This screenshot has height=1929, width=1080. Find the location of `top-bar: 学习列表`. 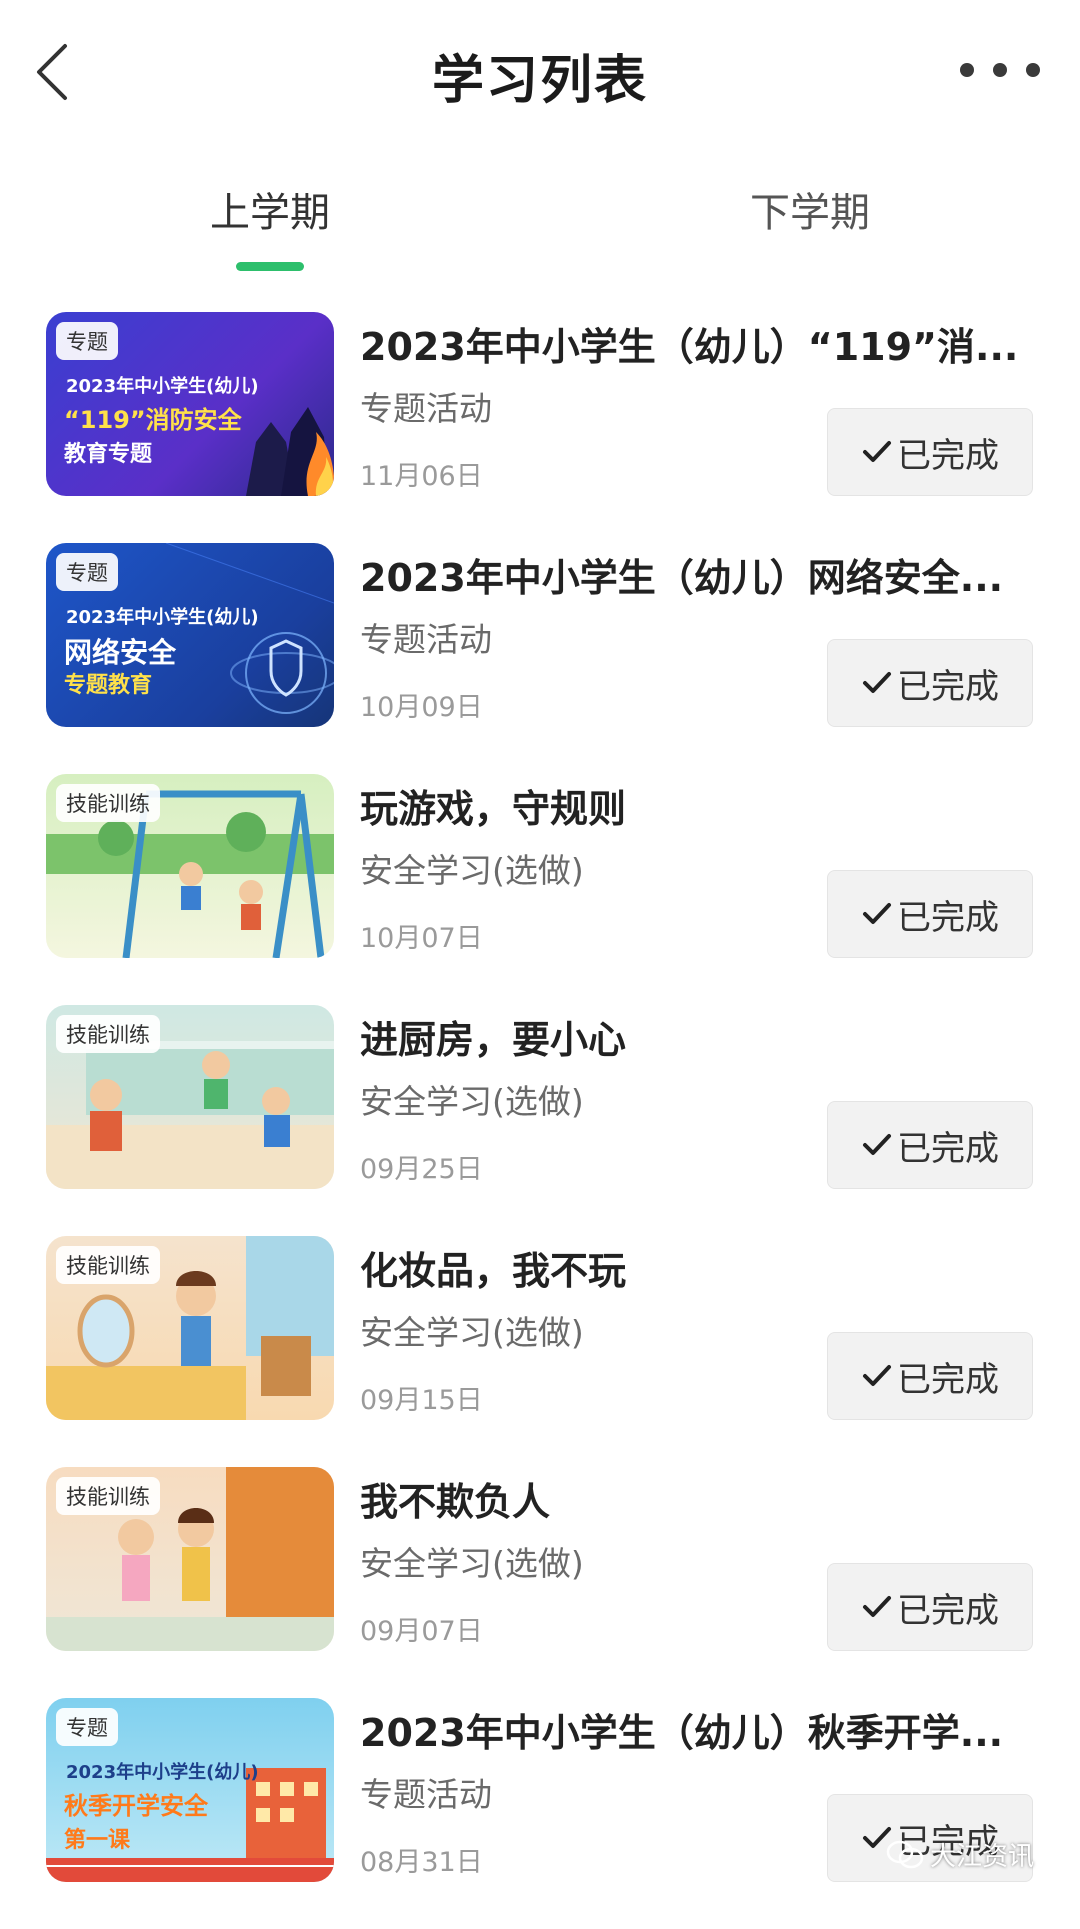

top-bar: 学习列表 is located at coordinates (540, 70).